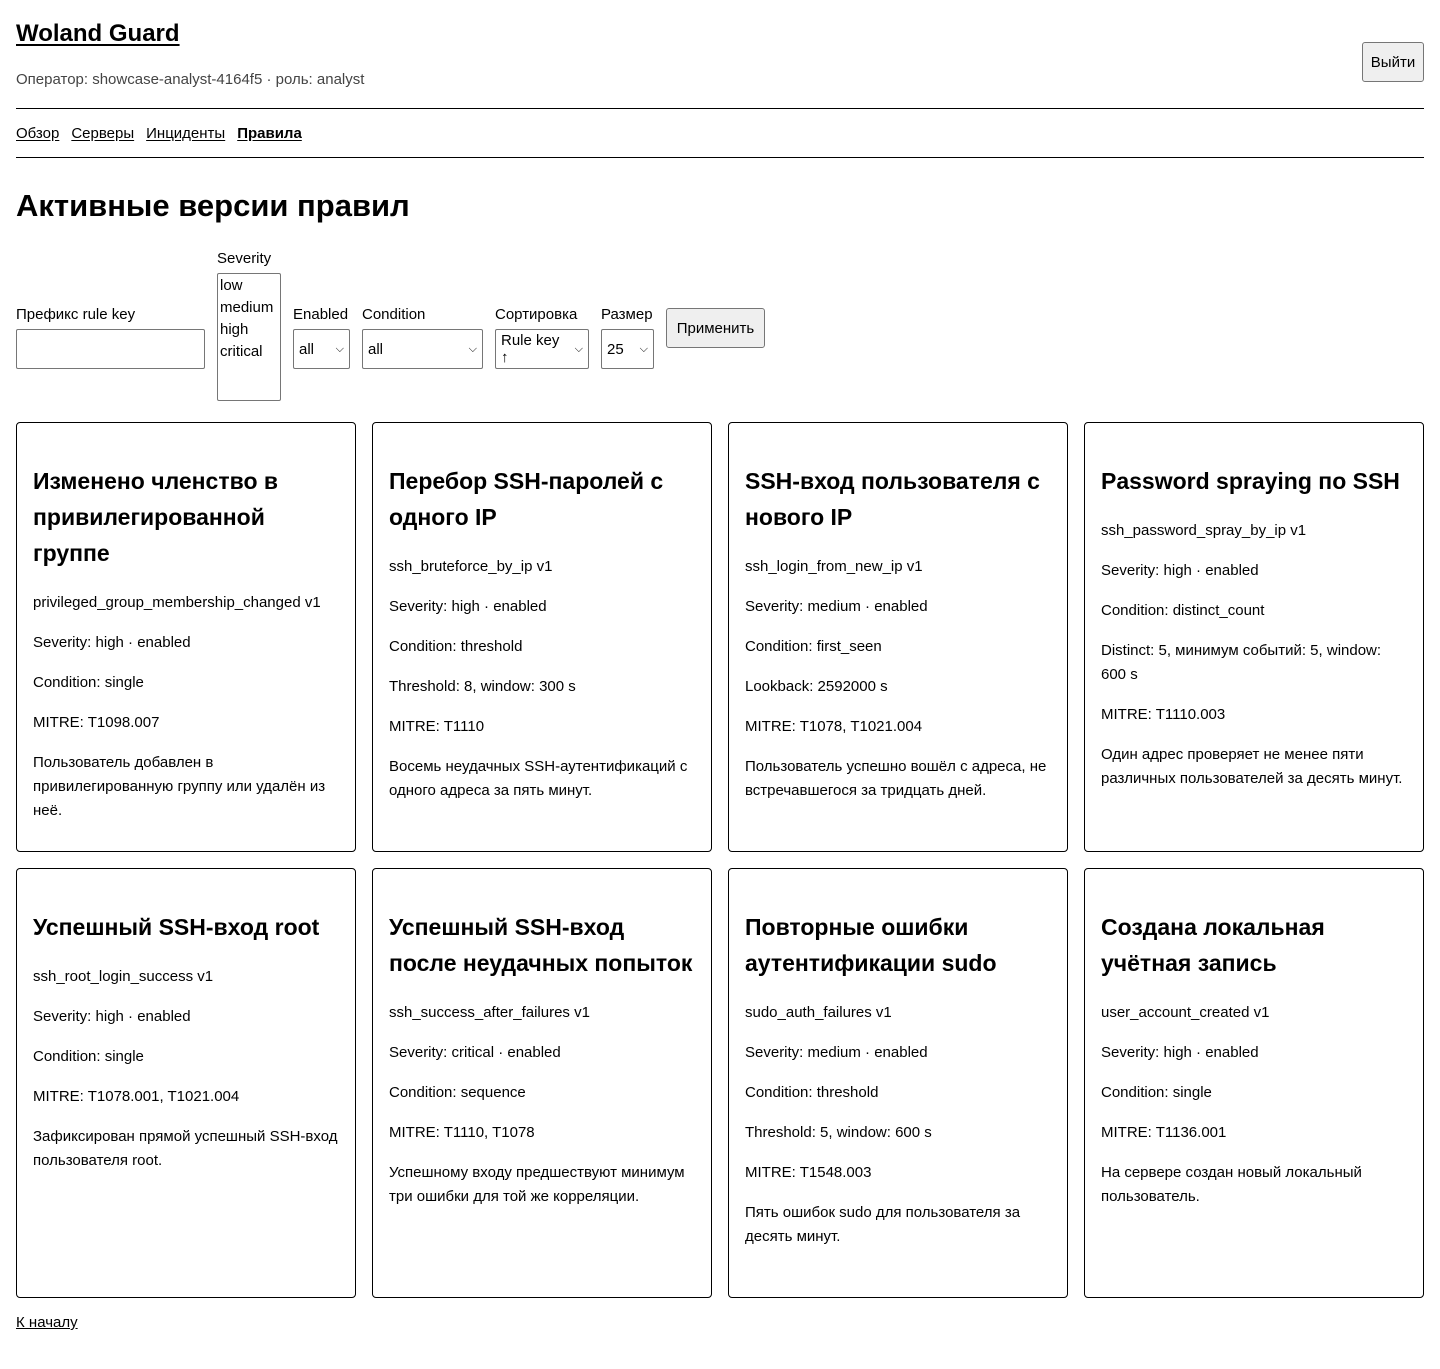 The width and height of the screenshot is (1440, 1369). I want to click on condition-field: Condition all ⌵, so click(422, 337).